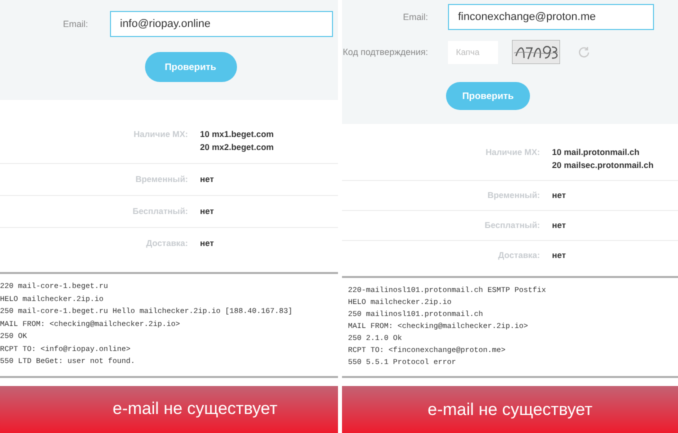 The height and width of the screenshot is (433, 678). What do you see at coordinates (221, 24) in the screenshot?
I see `email-field: info@riopay.online` at bounding box center [221, 24].